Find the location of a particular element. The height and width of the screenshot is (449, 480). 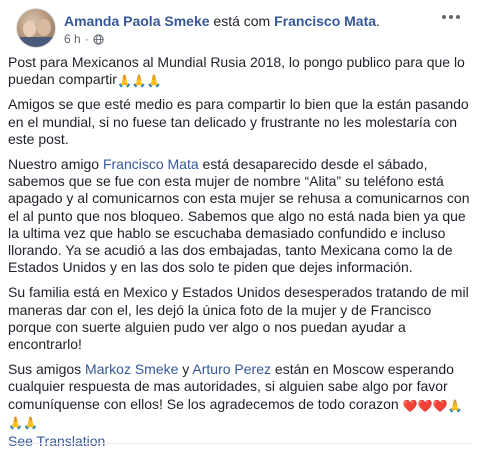

author-avatar is located at coordinates (36, 28).